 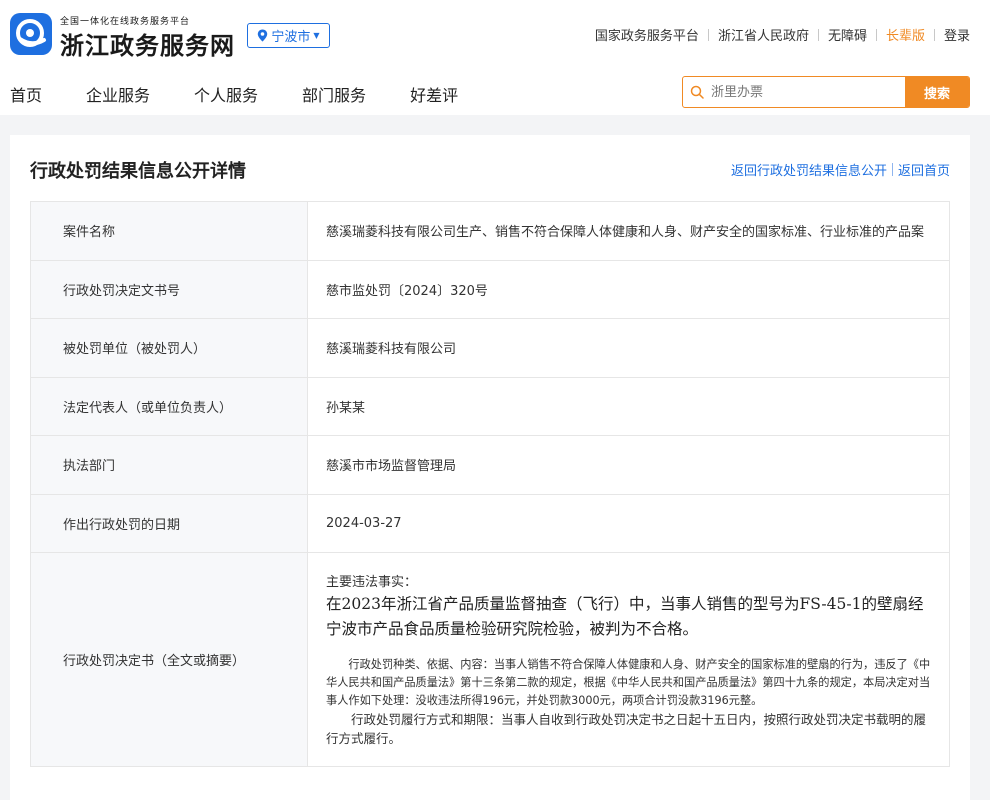 I want to click on table-row: 执法部门 慈溪市市场监督管理局, so click(x=490, y=465).